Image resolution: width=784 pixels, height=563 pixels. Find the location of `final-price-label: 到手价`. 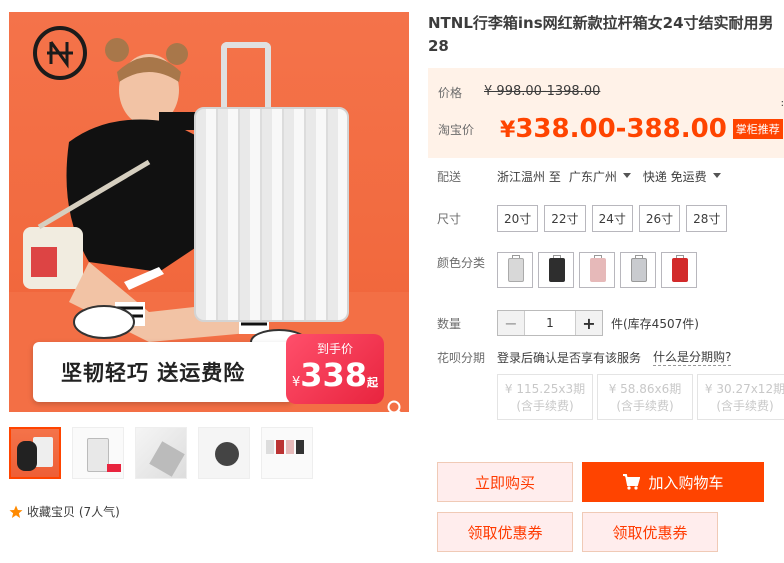

final-price-label: 到手价 is located at coordinates (334, 349).